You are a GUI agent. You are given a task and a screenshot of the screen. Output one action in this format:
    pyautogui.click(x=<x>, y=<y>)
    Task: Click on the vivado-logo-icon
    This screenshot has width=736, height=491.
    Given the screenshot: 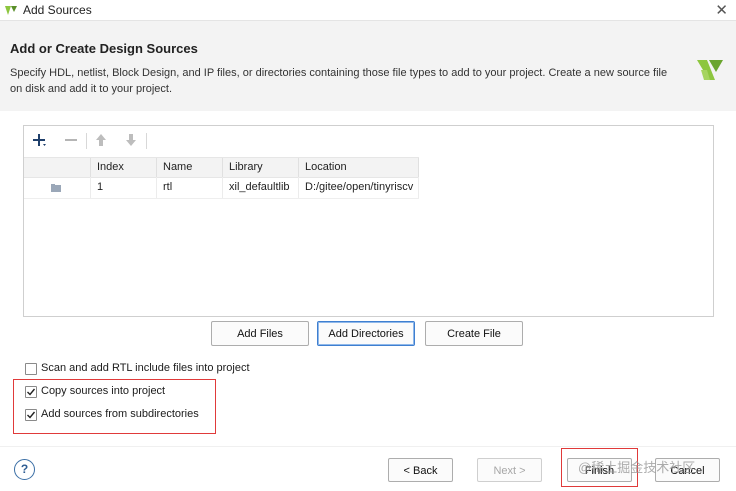 What is the action you would take?
    pyautogui.click(x=710, y=70)
    